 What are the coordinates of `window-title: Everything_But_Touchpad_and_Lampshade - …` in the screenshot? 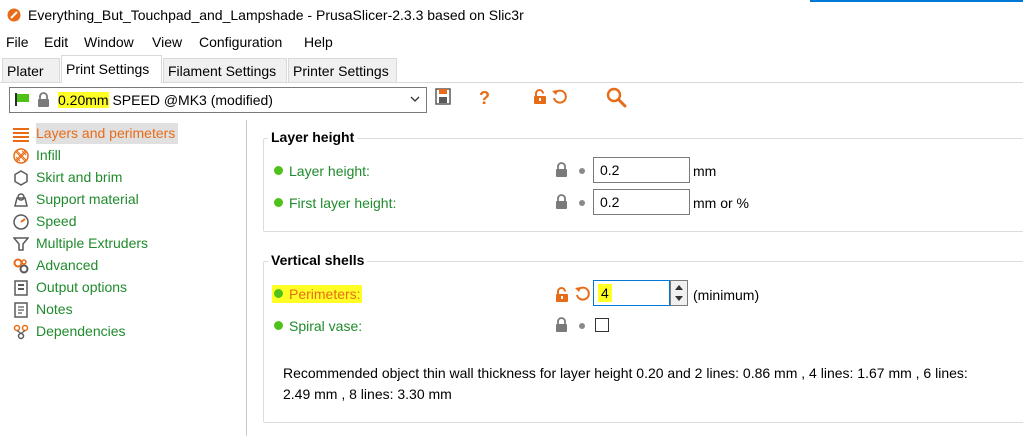 It's located at (276, 15).